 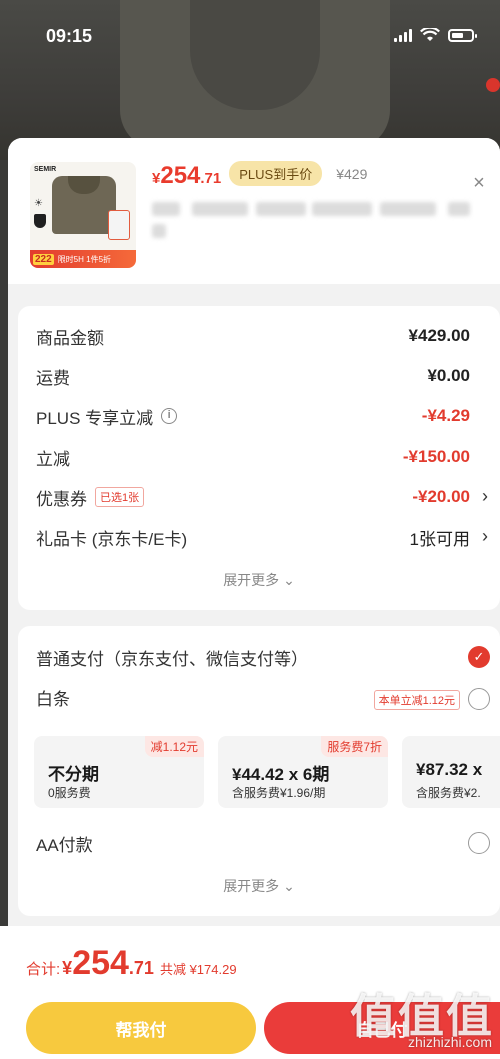 What do you see at coordinates (53, 459) in the screenshot?
I see `cost-label: 立减` at bounding box center [53, 459].